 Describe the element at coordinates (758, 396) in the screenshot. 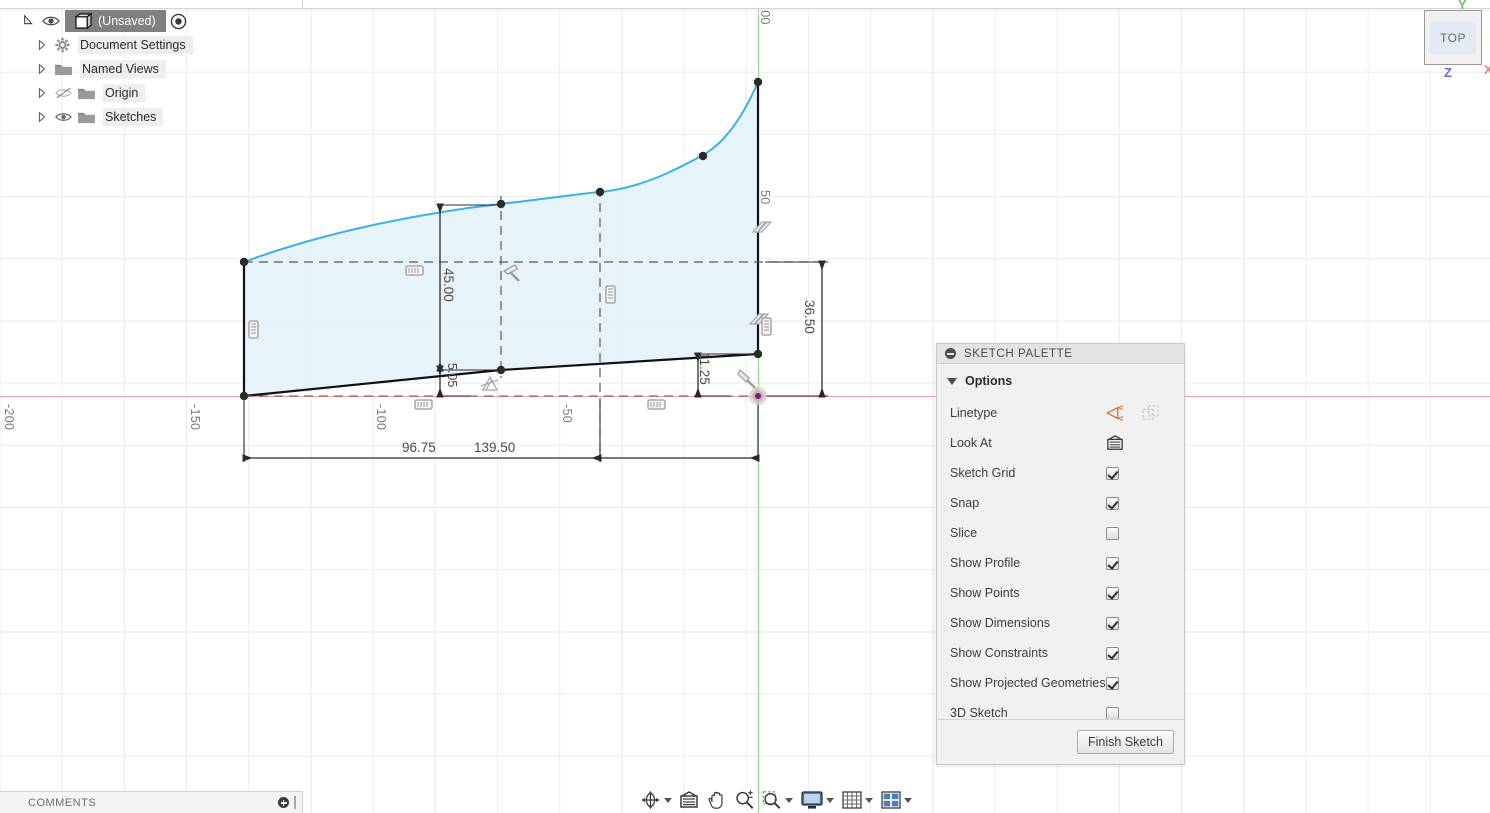

I see `origin-marker` at that location.